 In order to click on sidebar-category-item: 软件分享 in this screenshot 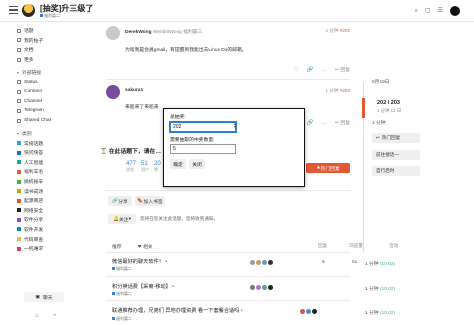, I will do `click(53, 220)`.